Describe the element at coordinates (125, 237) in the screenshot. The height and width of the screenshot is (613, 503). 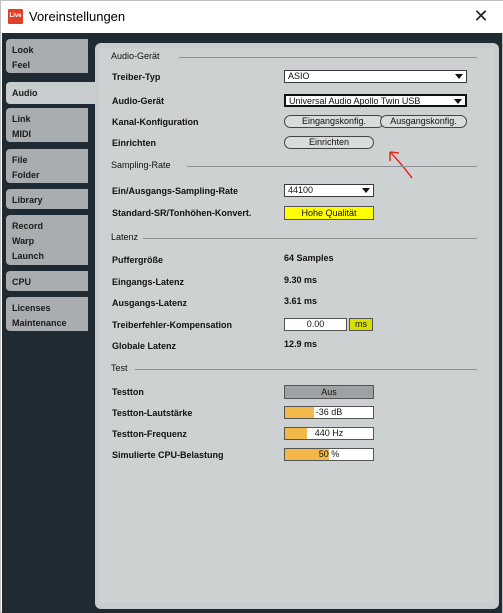
I see `section-latency: Latenz` at that location.